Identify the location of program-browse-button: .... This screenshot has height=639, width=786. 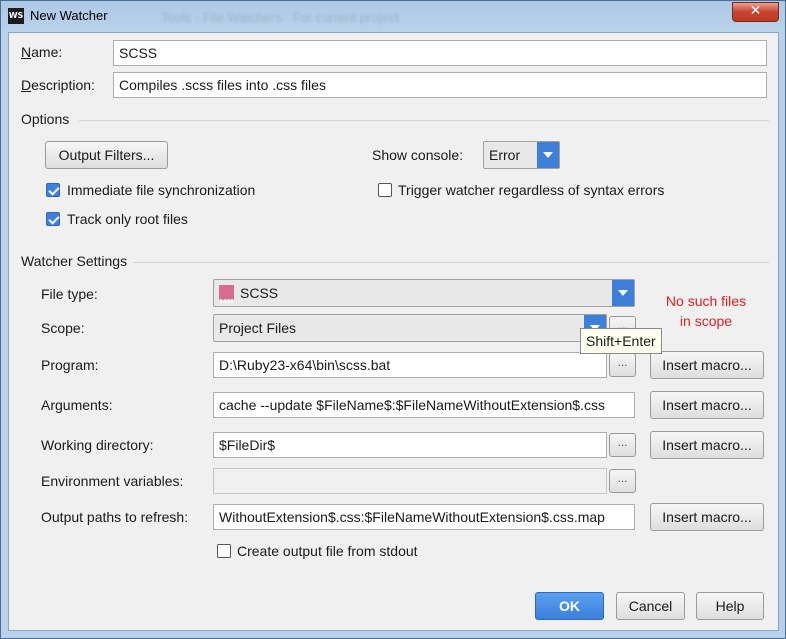
(622, 365).